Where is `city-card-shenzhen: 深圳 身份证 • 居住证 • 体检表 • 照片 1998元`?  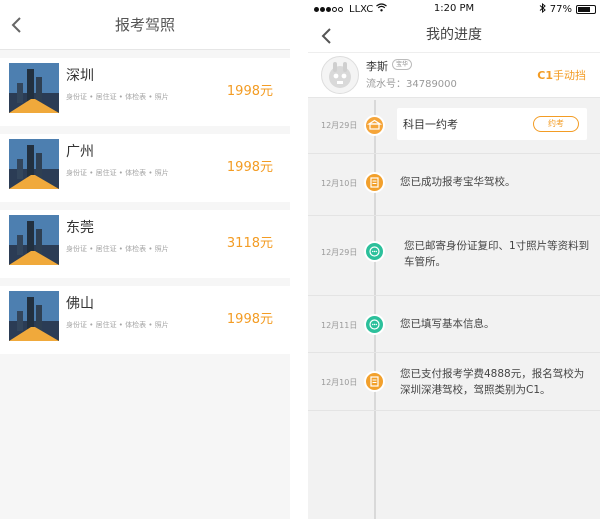 city-card-shenzhen: 深圳 身份证 • 居住证 • 体检表 • 照片 1998元 is located at coordinates (145, 92).